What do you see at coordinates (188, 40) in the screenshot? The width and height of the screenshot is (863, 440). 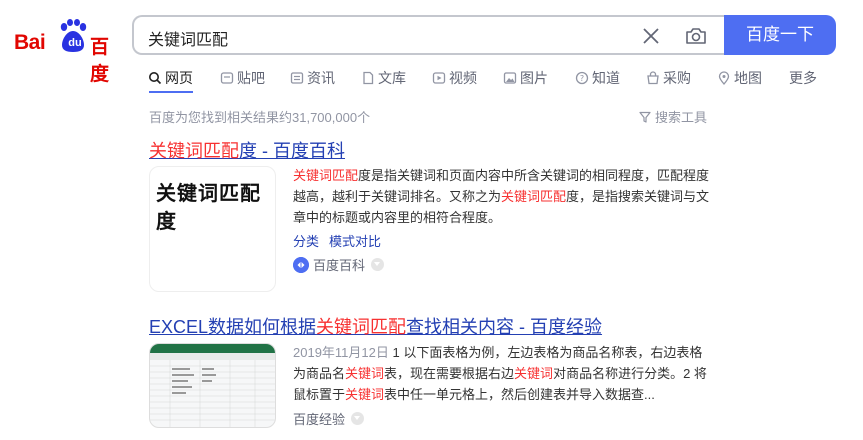 I see `search-query-text: 关键词匹配` at bounding box center [188, 40].